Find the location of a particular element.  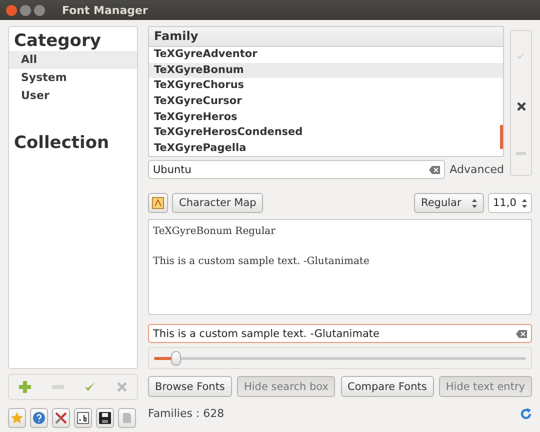

plus-icon is located at coordinates (25, 387).